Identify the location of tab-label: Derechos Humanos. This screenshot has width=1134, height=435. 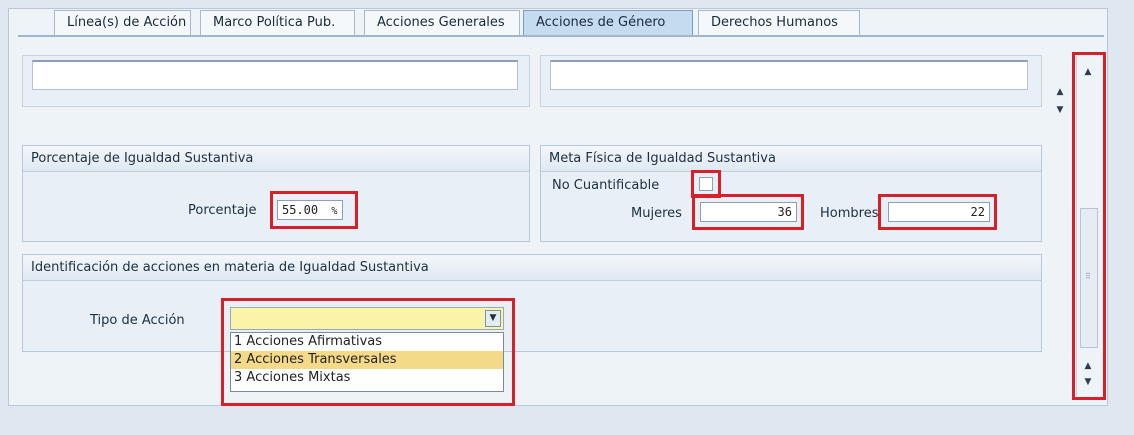
(774, 22).